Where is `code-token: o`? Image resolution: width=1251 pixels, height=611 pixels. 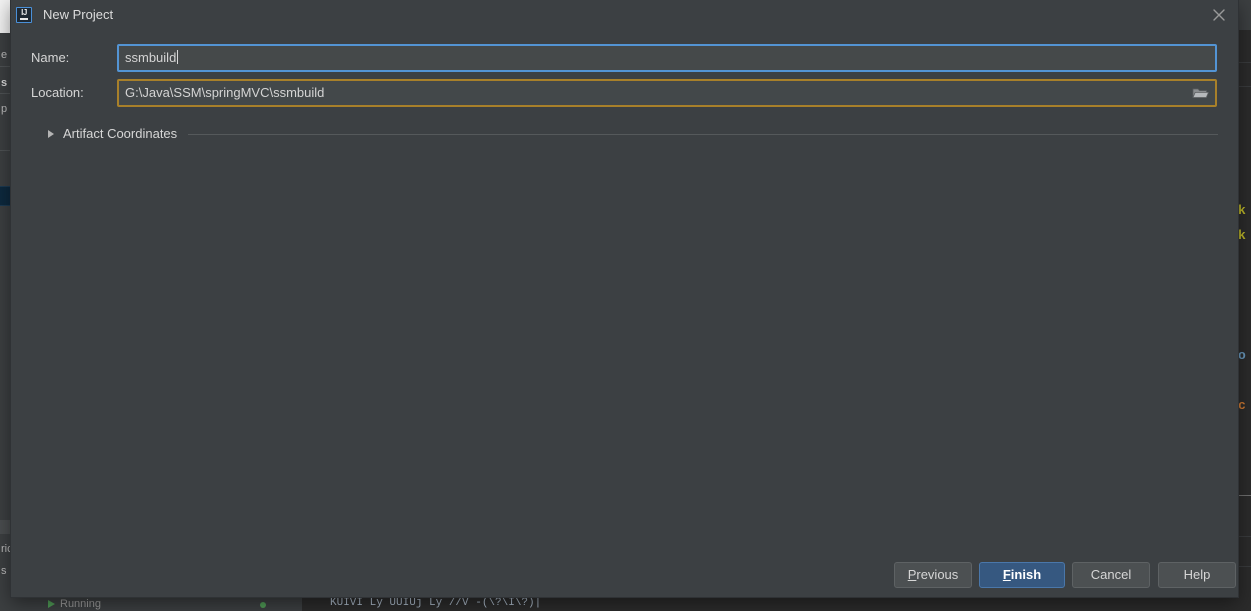
code-token: o is located at coordinates (1242, 355).